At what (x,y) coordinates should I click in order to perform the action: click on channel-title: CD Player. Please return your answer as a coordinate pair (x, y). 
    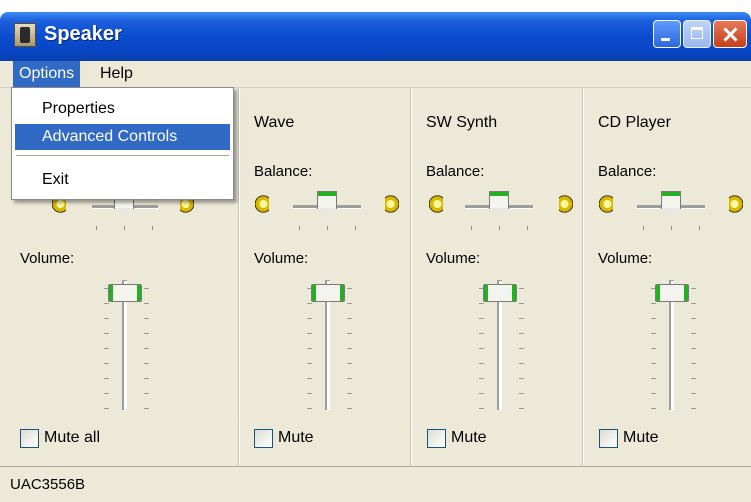
    Looking at the image, I should click on (634, 122).